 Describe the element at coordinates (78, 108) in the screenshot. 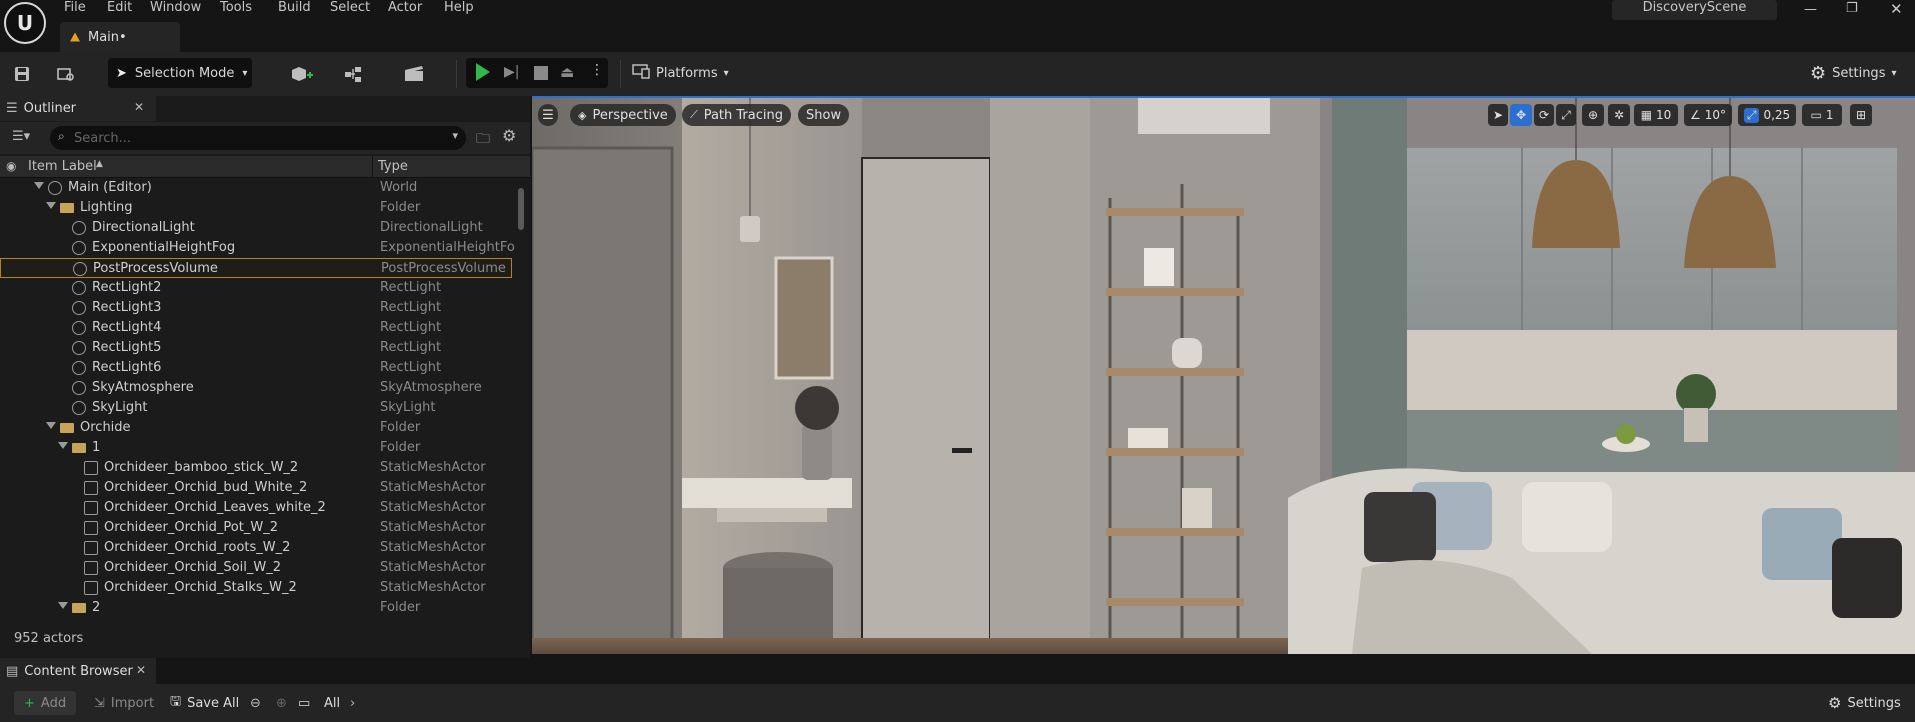

I see `outliner-tab: ☰ Outliner ✕` at that location.